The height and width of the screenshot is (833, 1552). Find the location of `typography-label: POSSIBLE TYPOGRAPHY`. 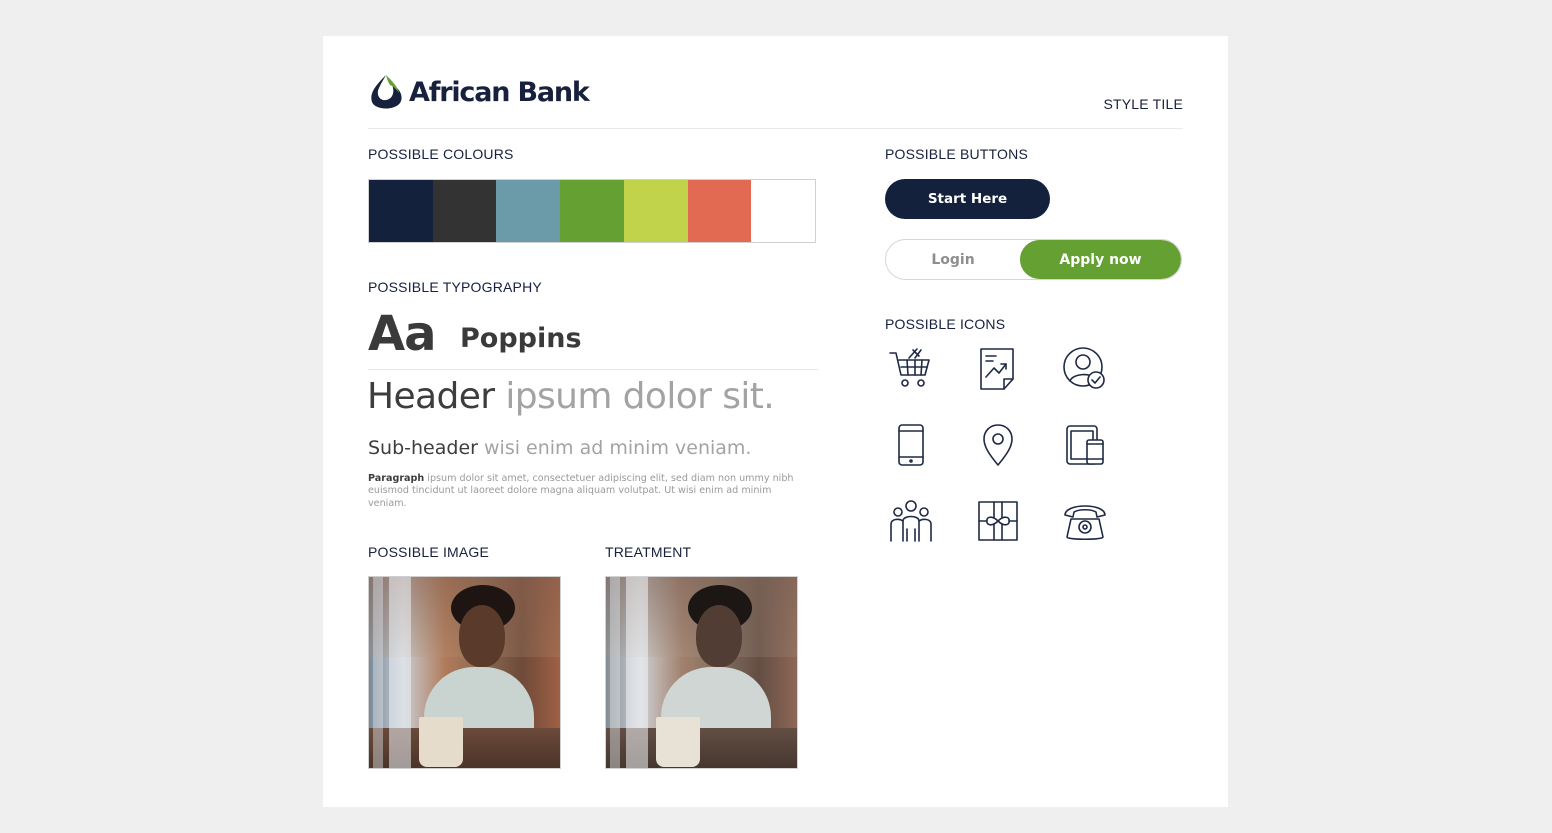

typography-label: POSSIBLE TYPOGRAPHY is located at coordinates (455, 287).